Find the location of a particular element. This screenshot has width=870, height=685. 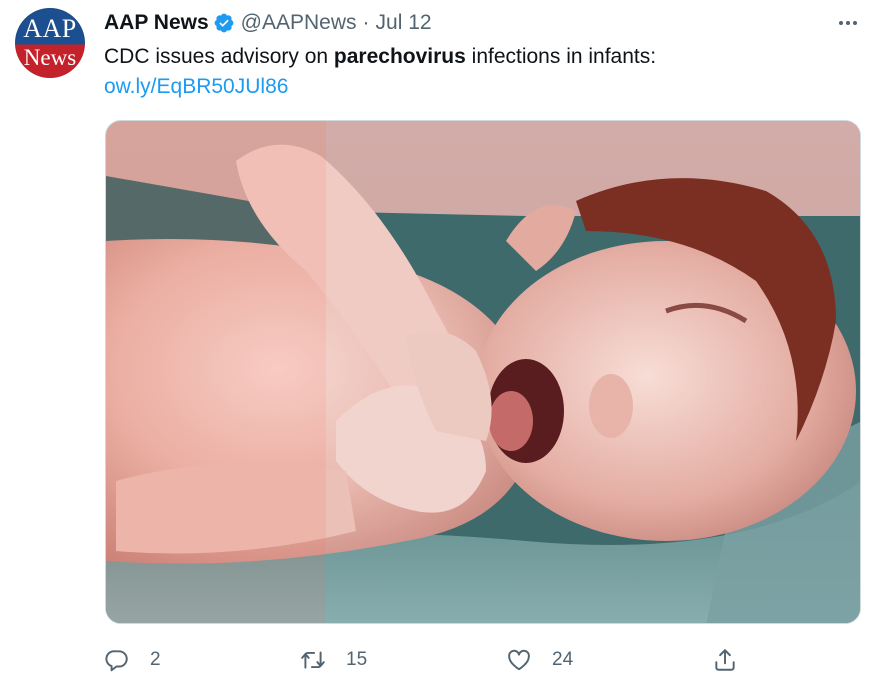

author-handle: @AAPNews is located at coordinates (299, 23).